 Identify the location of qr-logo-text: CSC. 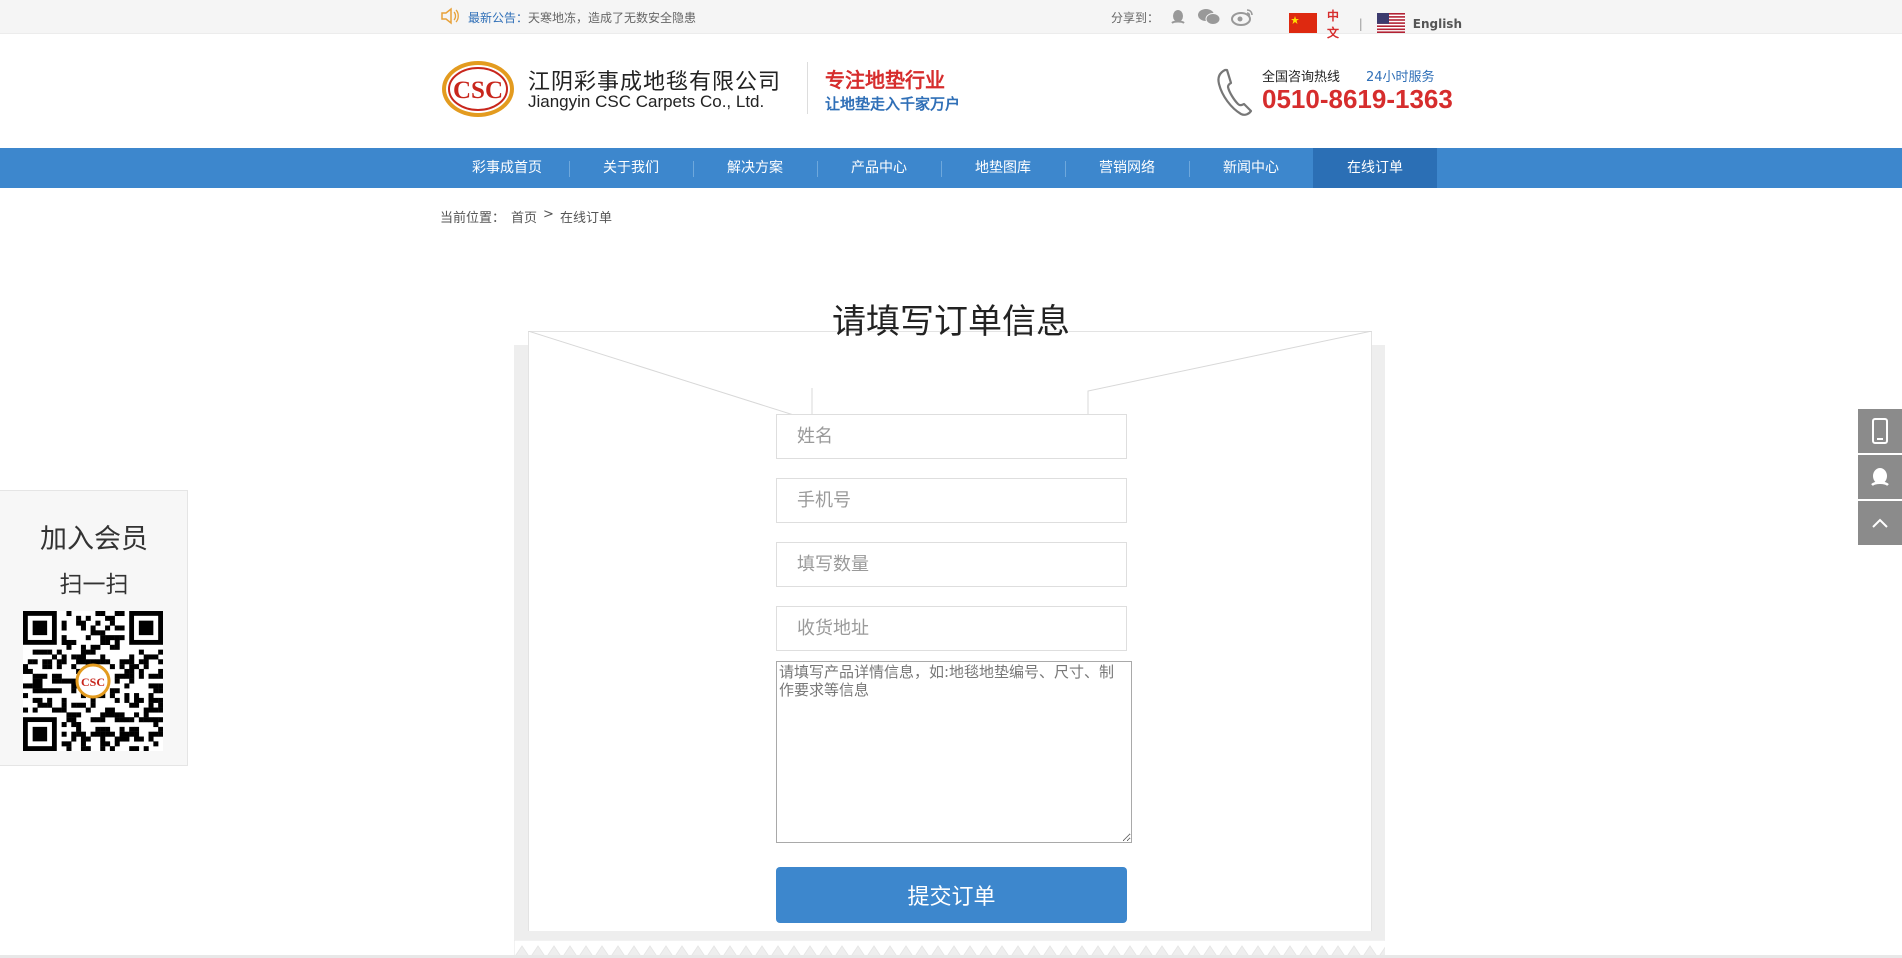
(93, 682).